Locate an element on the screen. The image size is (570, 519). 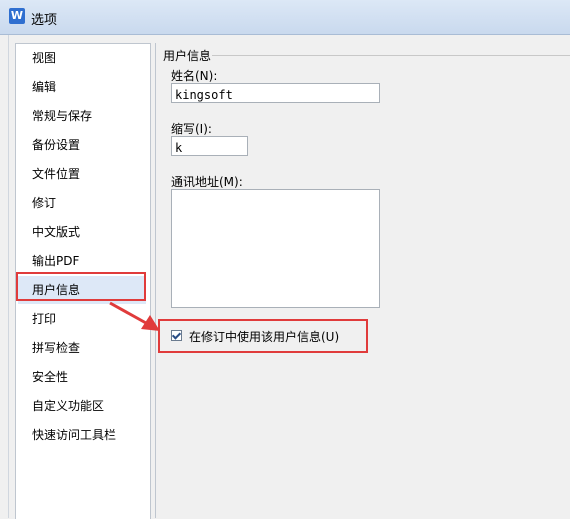
name-field is located at coordinates (275, 93).